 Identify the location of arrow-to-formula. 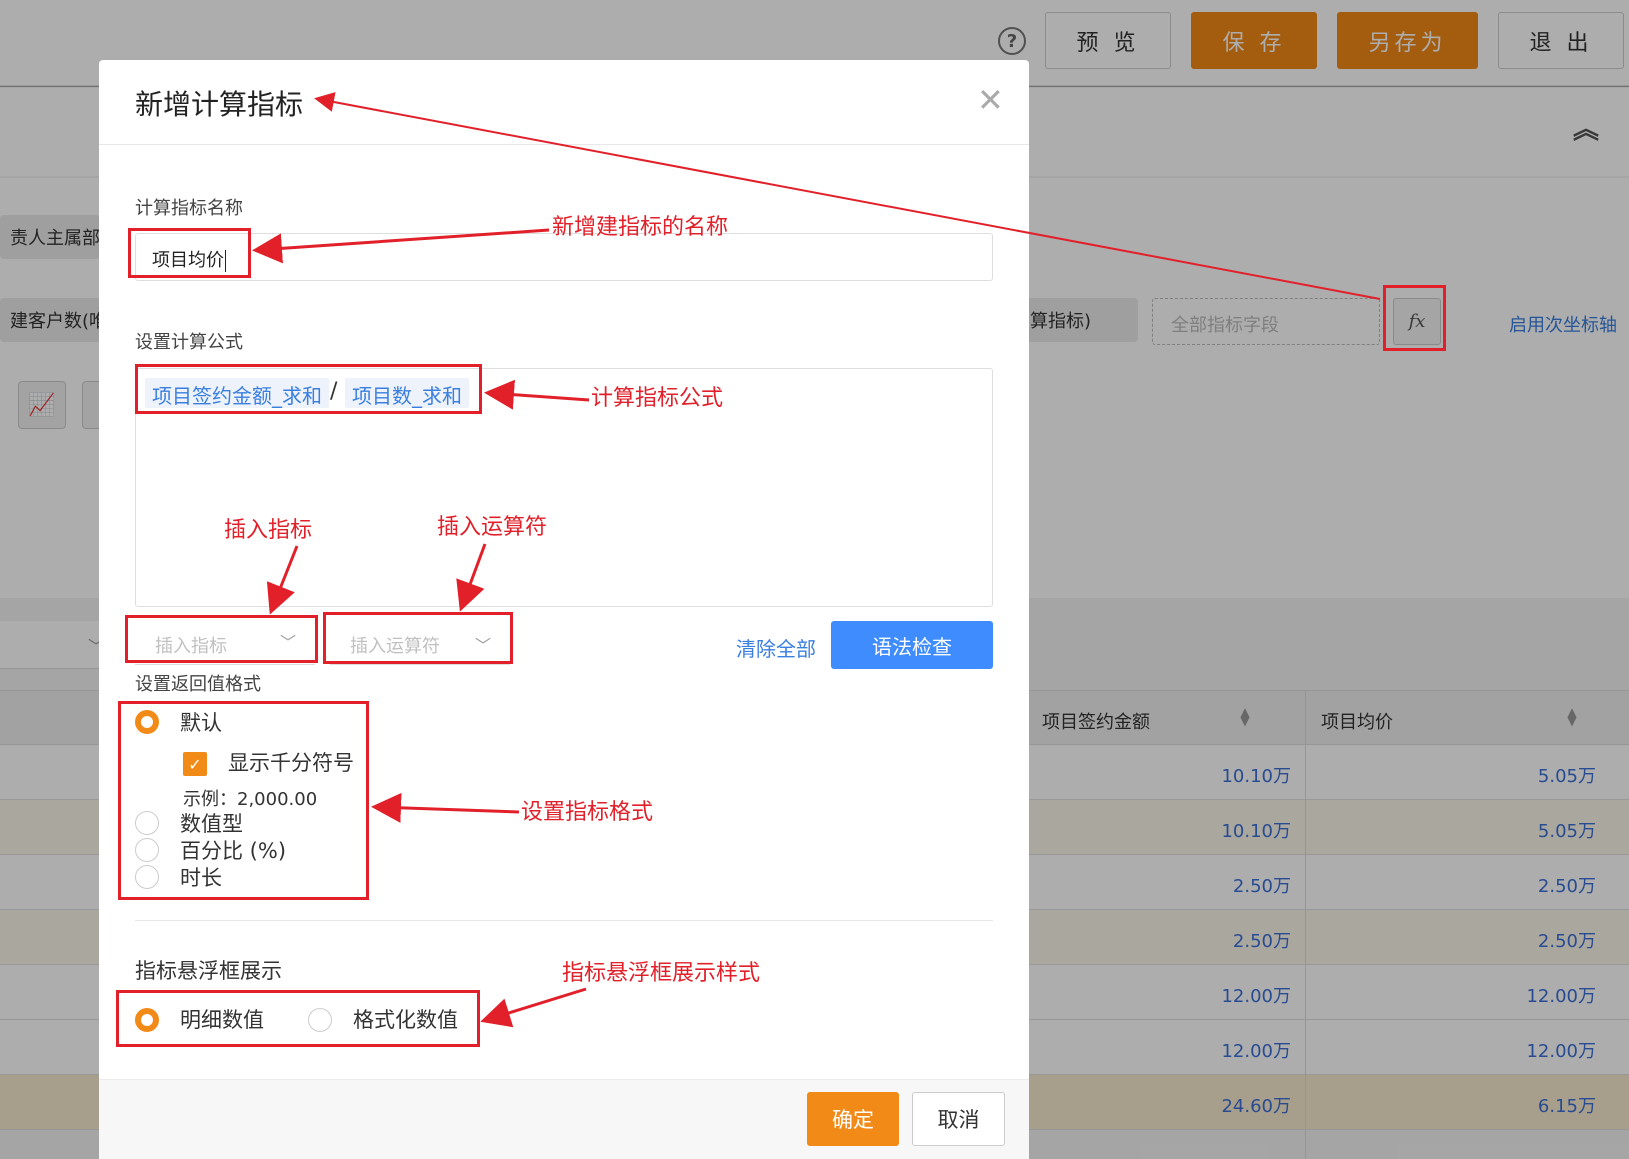
(537, 394).